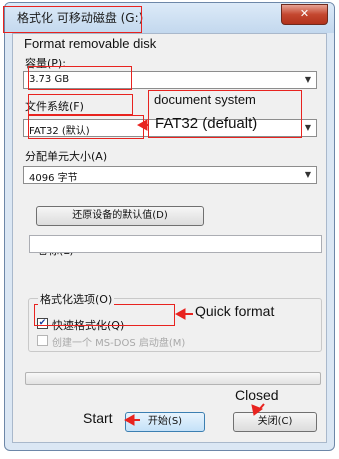 Image resolution: width=339 pixels, height=459 pixels. Describe the element at coordinates (180, 314) in the screenshot. I see `quick-format-arrow-head` at that location.